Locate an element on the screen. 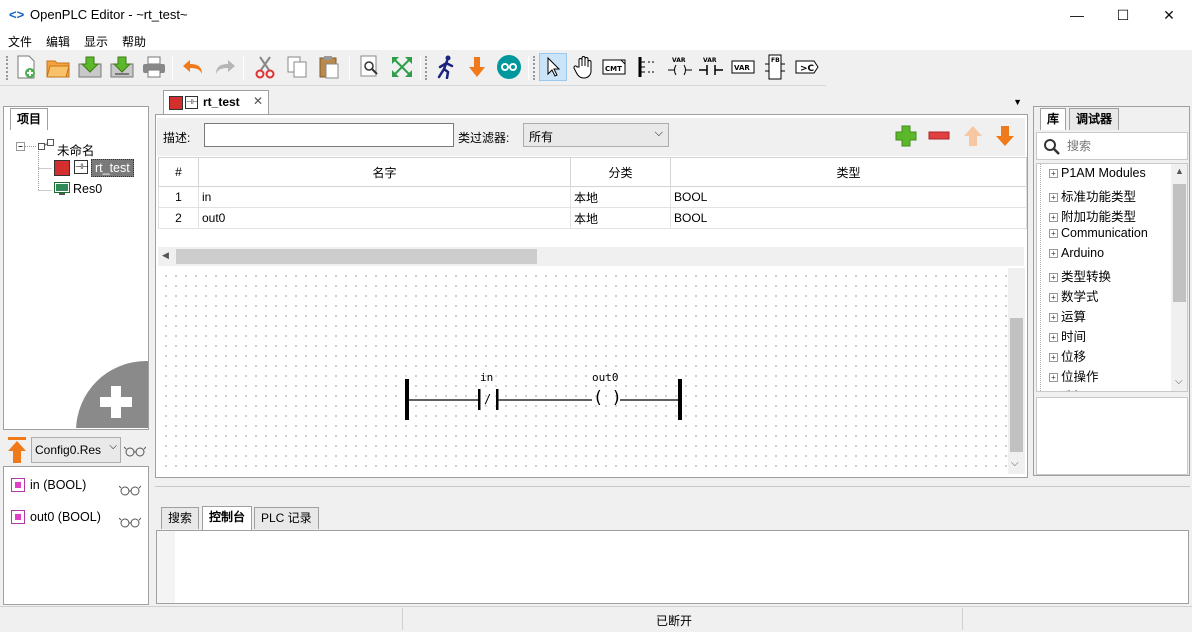 The image size is (1192, 632). arduino-icon is located at coordinates (509, 67).